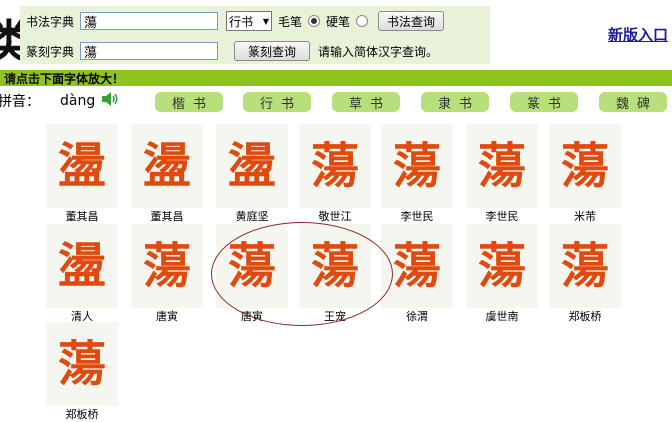 Image resolution: width=672 pixels, height=422 pixels. I want to click on new-version-link: 新版入口, so click(638, 34).